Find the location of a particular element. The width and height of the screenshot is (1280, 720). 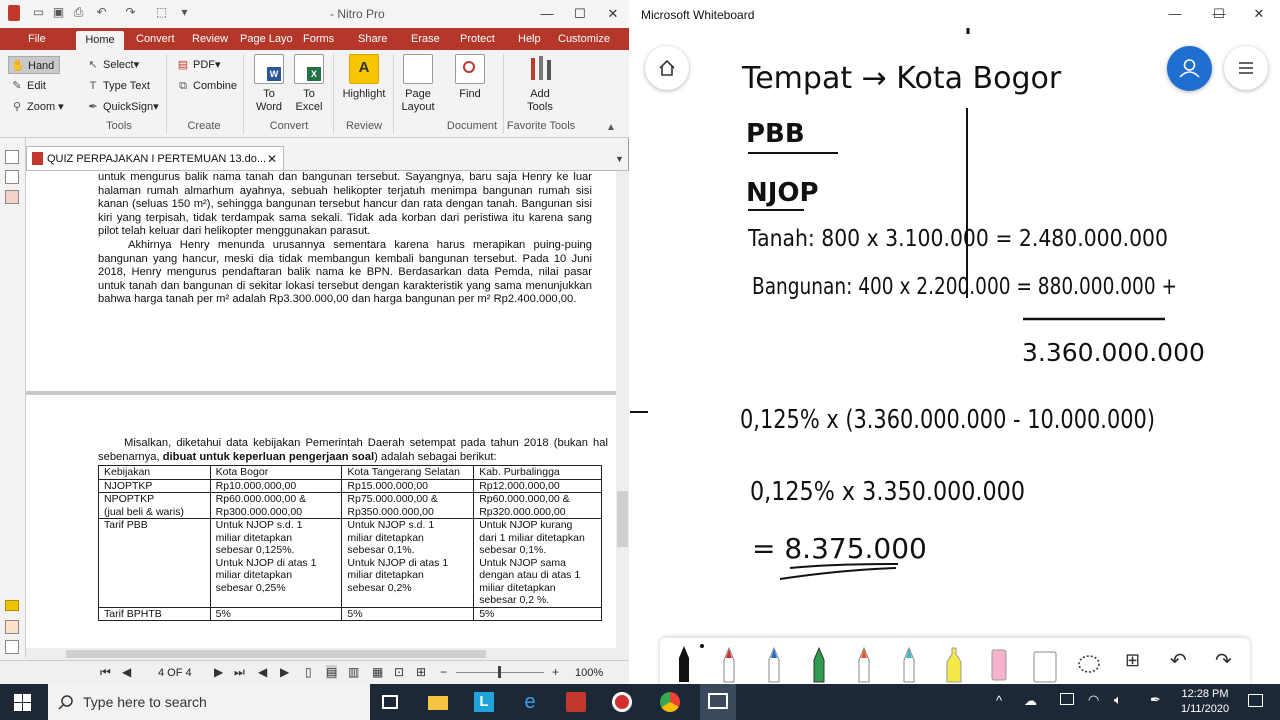

whiteboard-taskbar-button is located at coordinates (718, 702).